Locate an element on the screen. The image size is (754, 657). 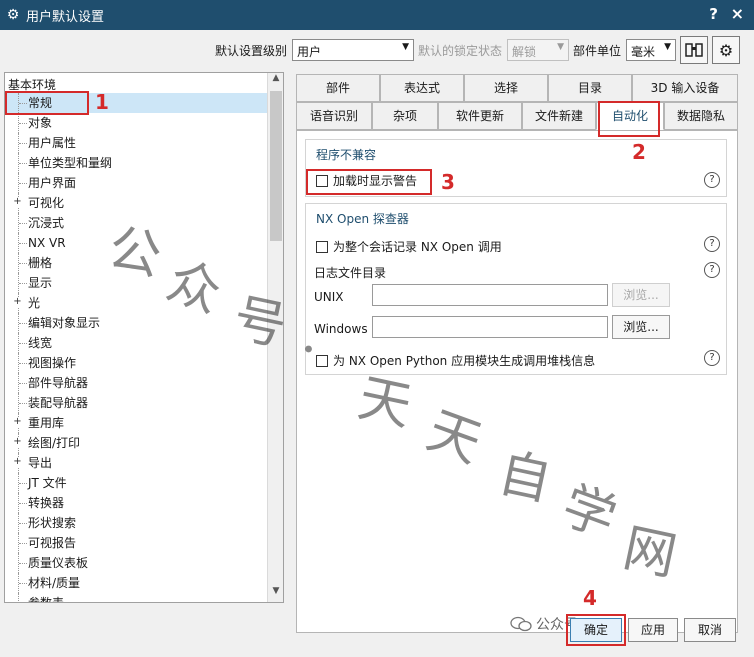
tree-item: + 绘图/打印 is located at coordinates (136, 443).